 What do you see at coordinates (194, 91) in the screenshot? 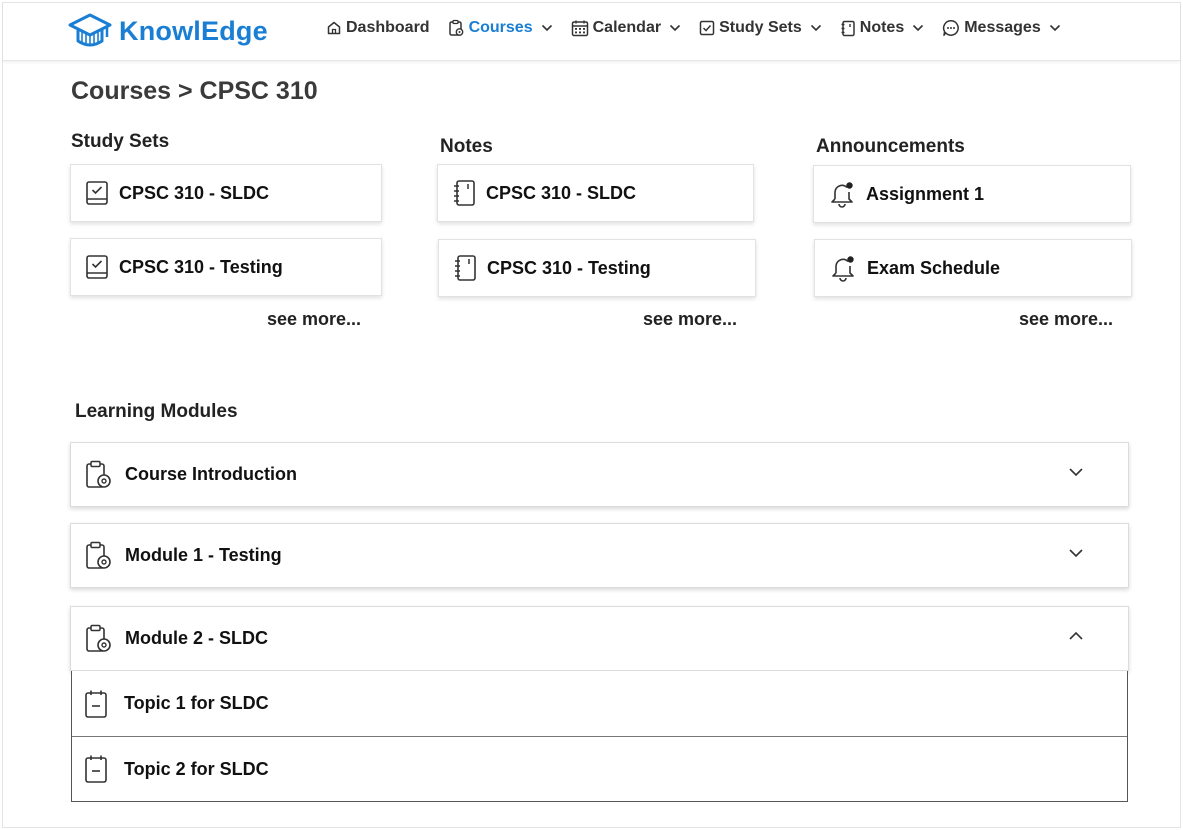
I see `breadcrumb: Courses > CPSC 310` at bounding box center [194, 91].